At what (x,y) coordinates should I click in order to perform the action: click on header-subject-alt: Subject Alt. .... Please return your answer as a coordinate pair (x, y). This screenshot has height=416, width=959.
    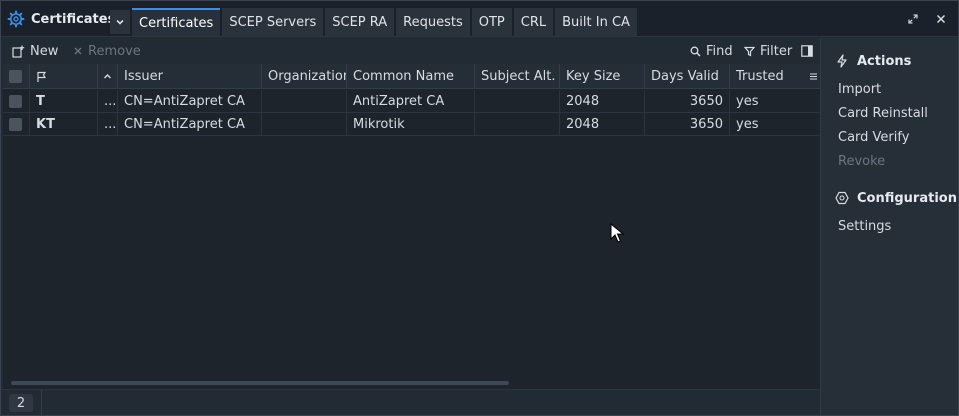
    Looking at the image, I should click on (517, 76).